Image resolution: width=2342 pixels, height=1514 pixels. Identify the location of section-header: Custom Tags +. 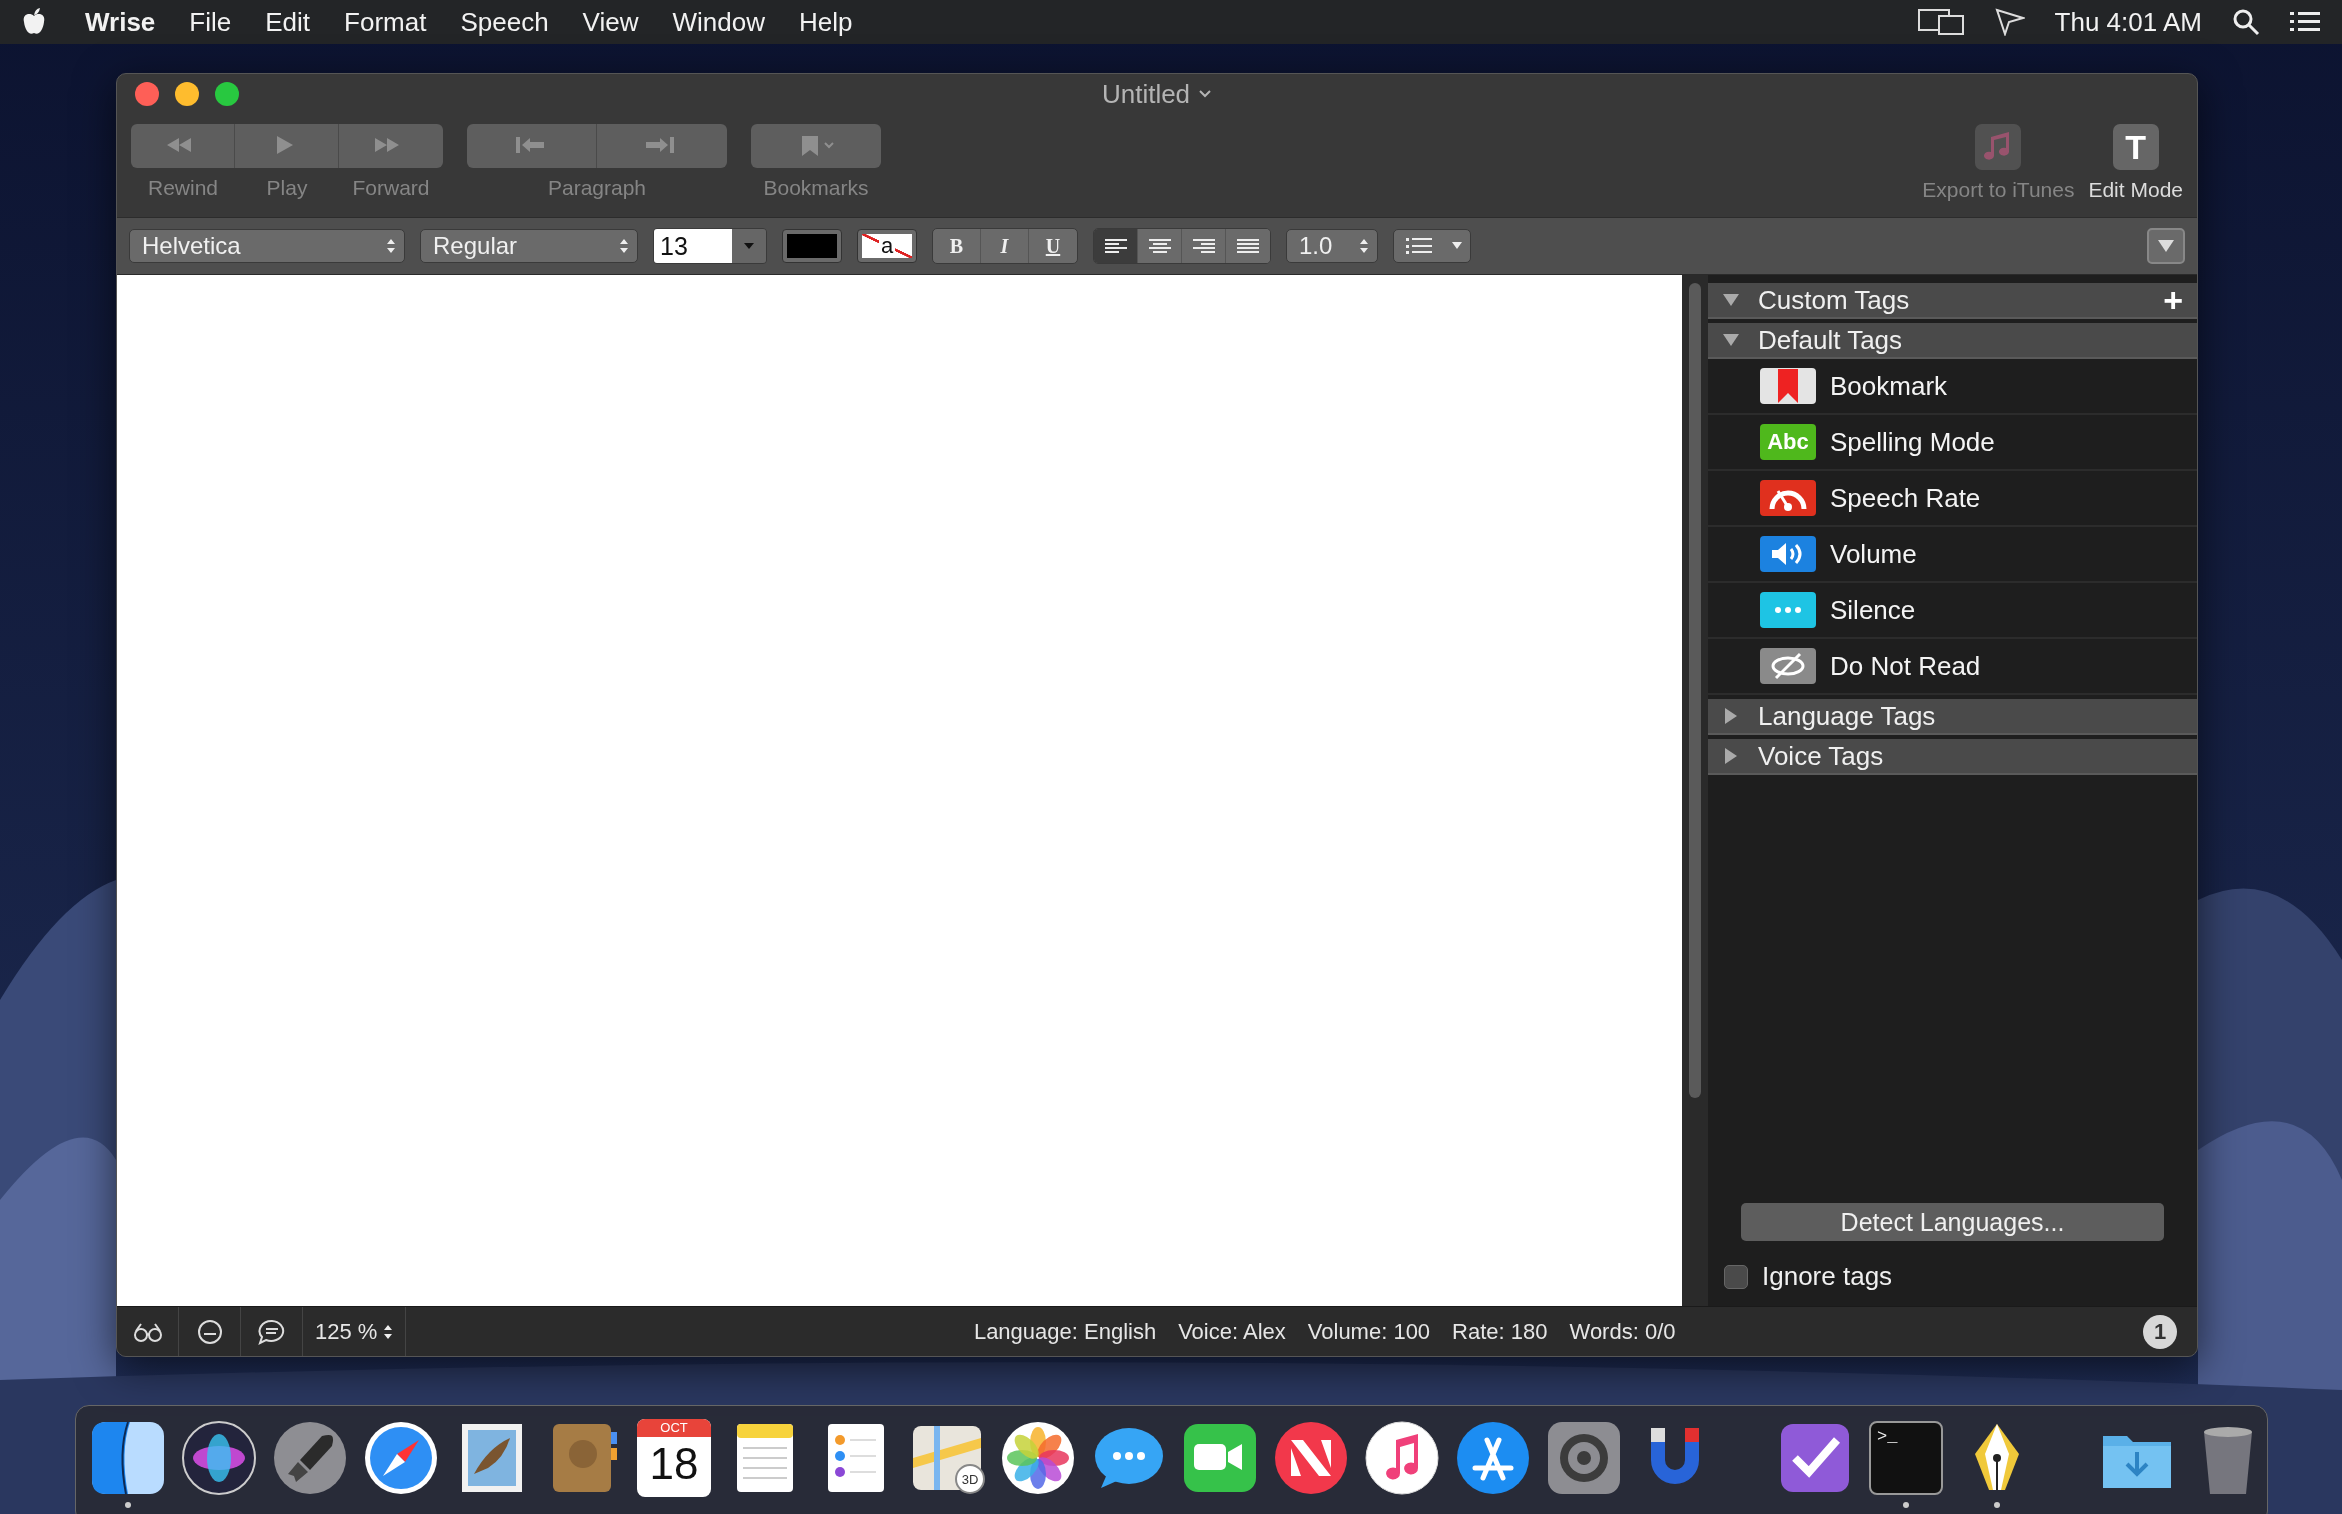
(1952, 301).